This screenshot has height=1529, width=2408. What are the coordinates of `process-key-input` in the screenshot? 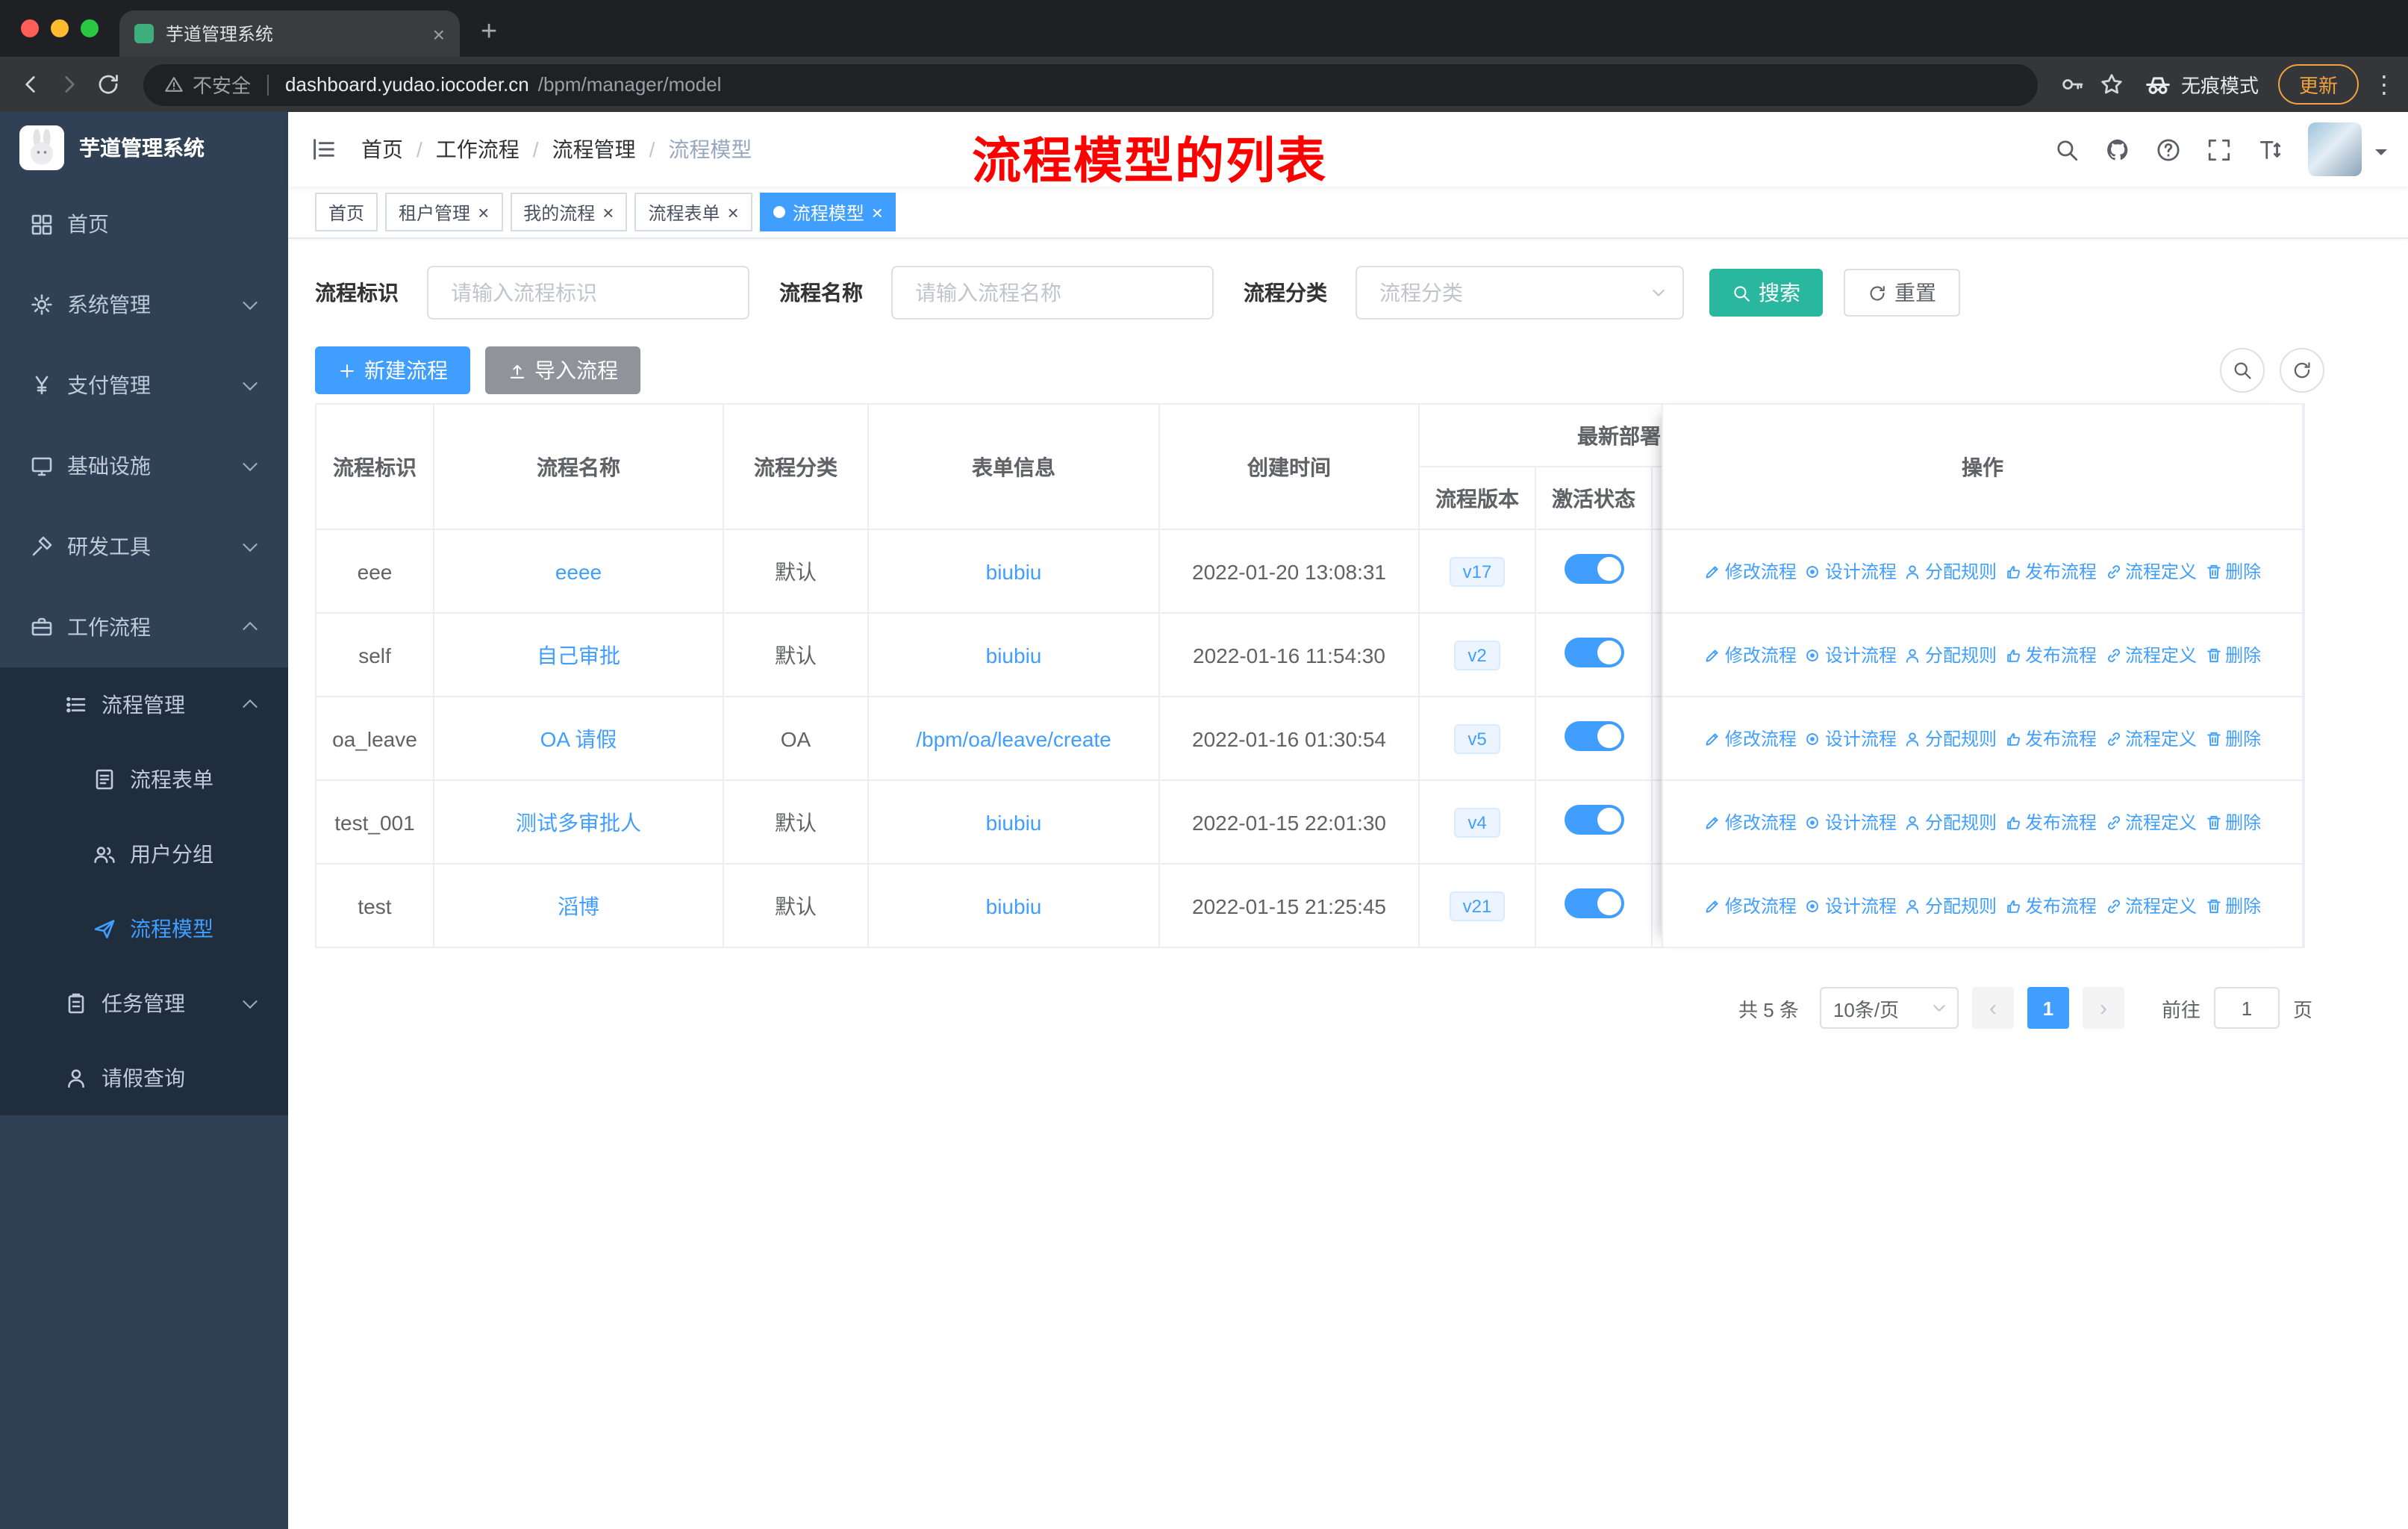 It's located at (588, 293).